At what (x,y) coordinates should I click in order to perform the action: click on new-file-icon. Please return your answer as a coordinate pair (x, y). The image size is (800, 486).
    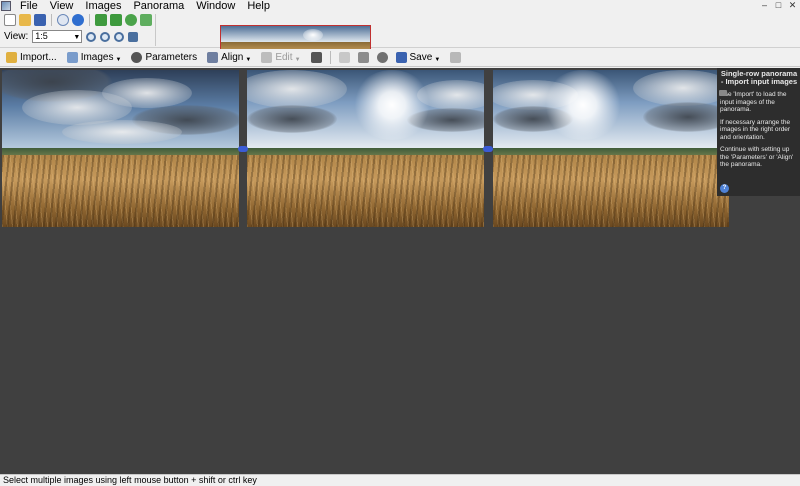
    Looking at the image, I should click on (10, 20).